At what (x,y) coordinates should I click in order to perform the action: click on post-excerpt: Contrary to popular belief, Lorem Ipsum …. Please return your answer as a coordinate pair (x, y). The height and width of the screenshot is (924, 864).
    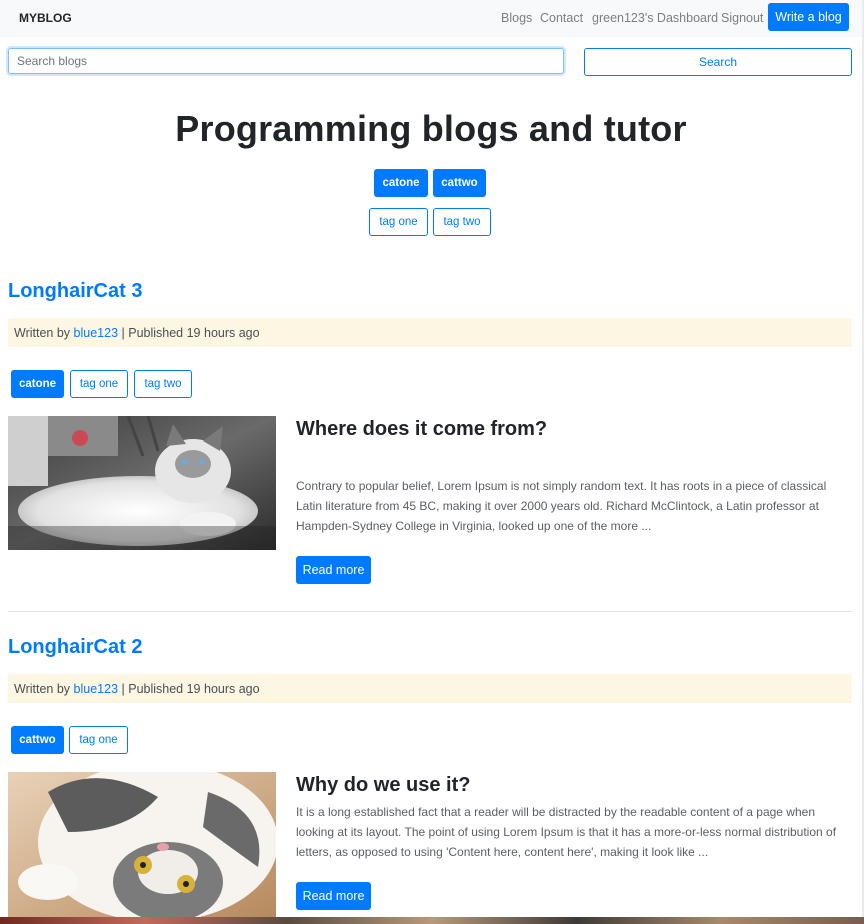
    Looking at the image, I should click on (561, 506).